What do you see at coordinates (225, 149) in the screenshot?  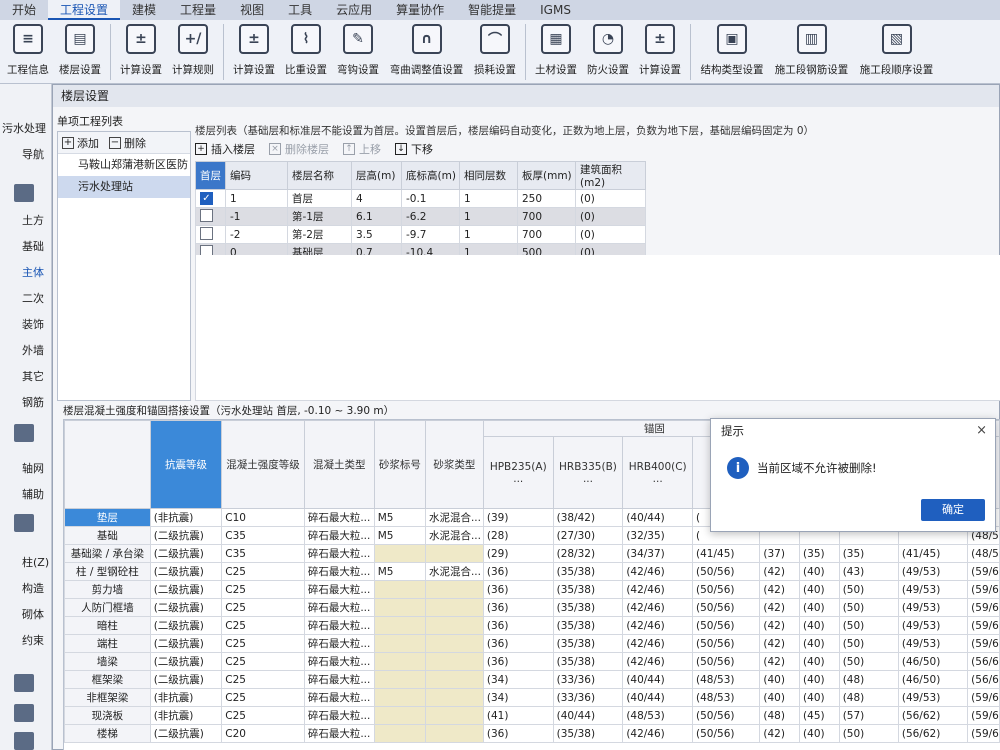 I see `insert-floor-button: + 插入楼层` at bounding box center [225, 149].